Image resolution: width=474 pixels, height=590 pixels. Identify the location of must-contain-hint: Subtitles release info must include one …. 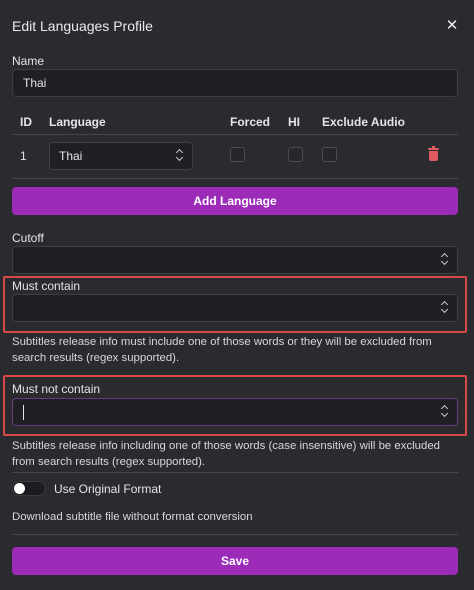
(222, 350).